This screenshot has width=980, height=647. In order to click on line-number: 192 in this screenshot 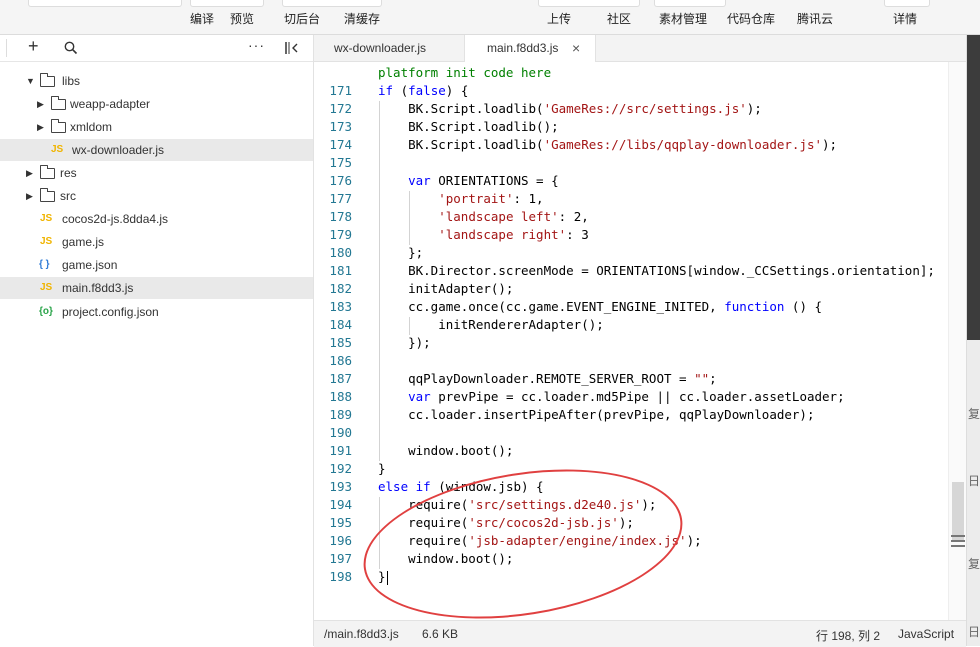, I will do `click(340, 468)`.